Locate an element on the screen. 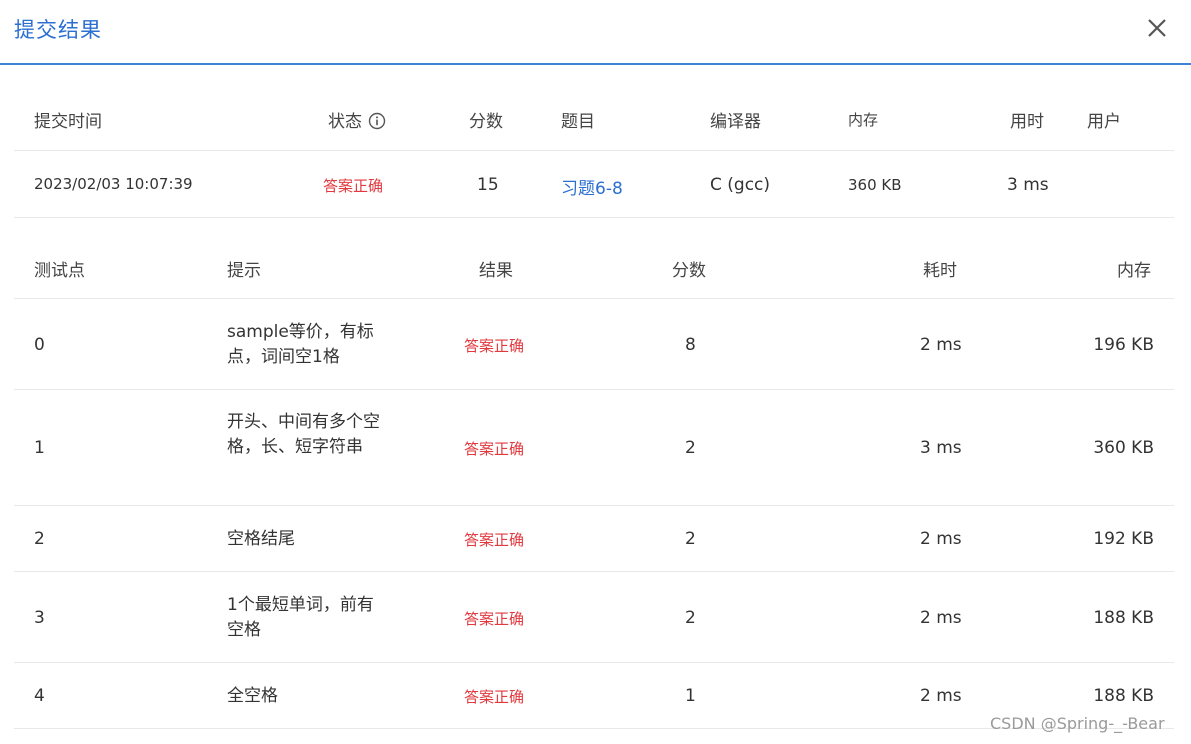 The height and width of the screenshot is (744, 1191). header-problem: 题目 is located at coordinates (578, 122).